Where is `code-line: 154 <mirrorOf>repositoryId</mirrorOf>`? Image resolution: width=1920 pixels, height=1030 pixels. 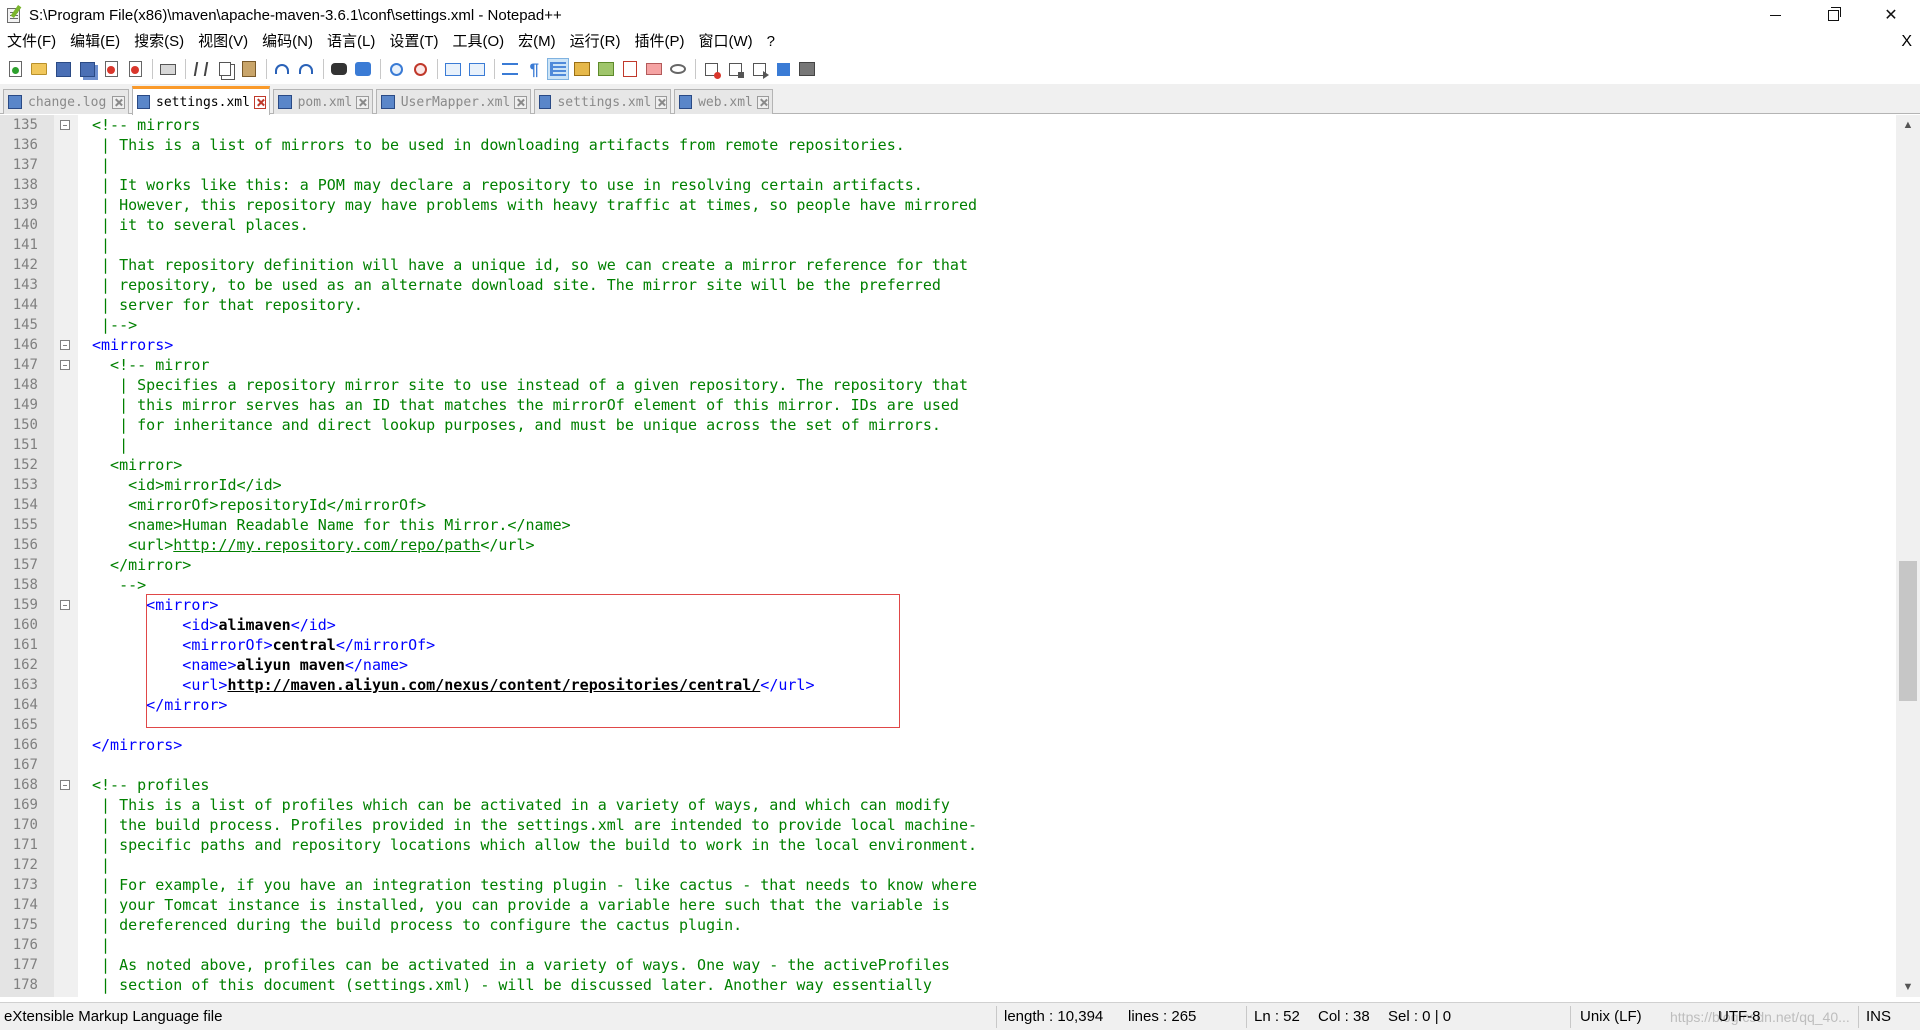
code-line: 154 <mirrorOf>repositoryId</mirrorOf> is located at coordinates (948, 505).